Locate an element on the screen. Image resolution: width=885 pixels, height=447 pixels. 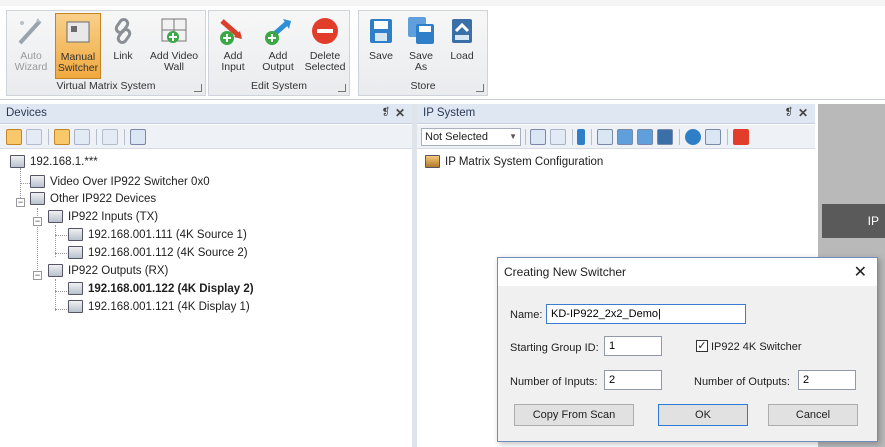
devices-panel-header: Devices ❡ ✕ is located at coordinates (206, 114).